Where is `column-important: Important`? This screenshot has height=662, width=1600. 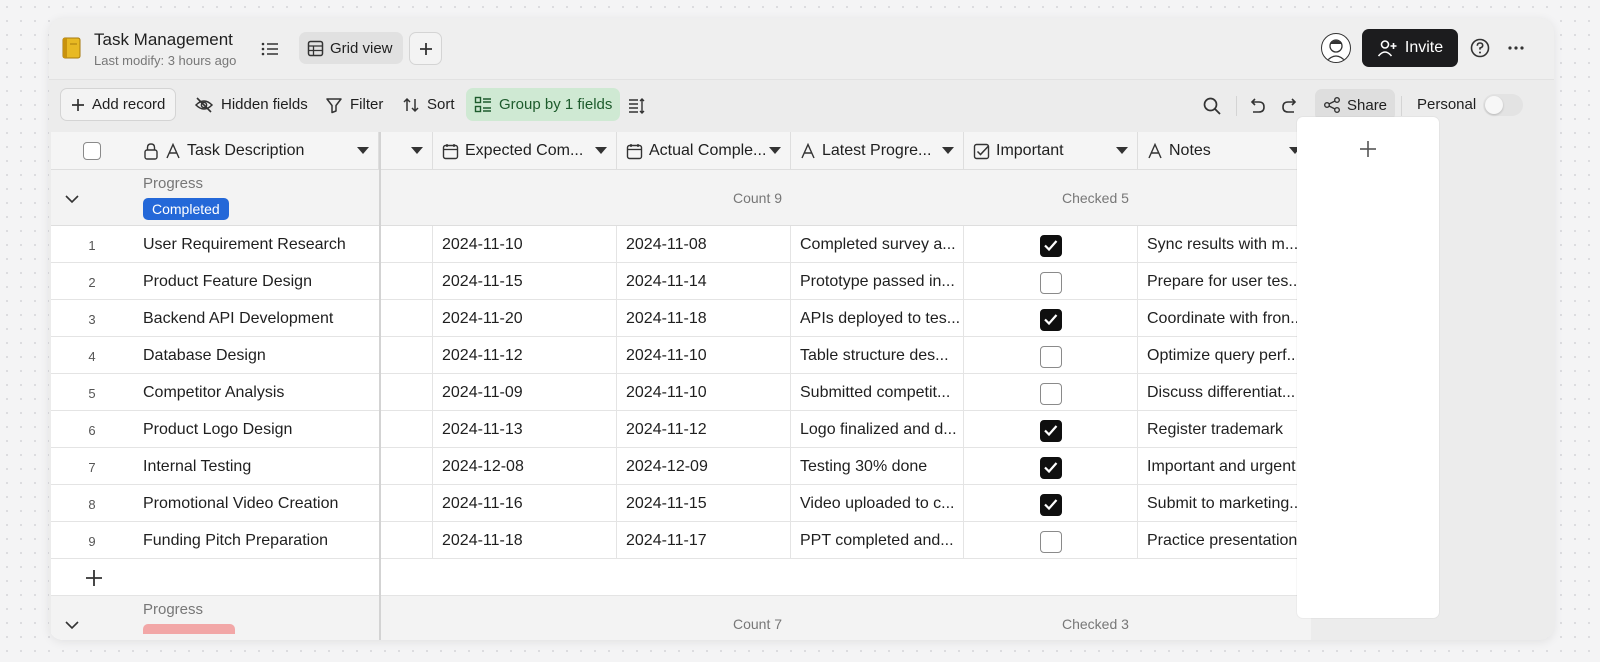
column-important: Important is located at coordinates (1051, 151).